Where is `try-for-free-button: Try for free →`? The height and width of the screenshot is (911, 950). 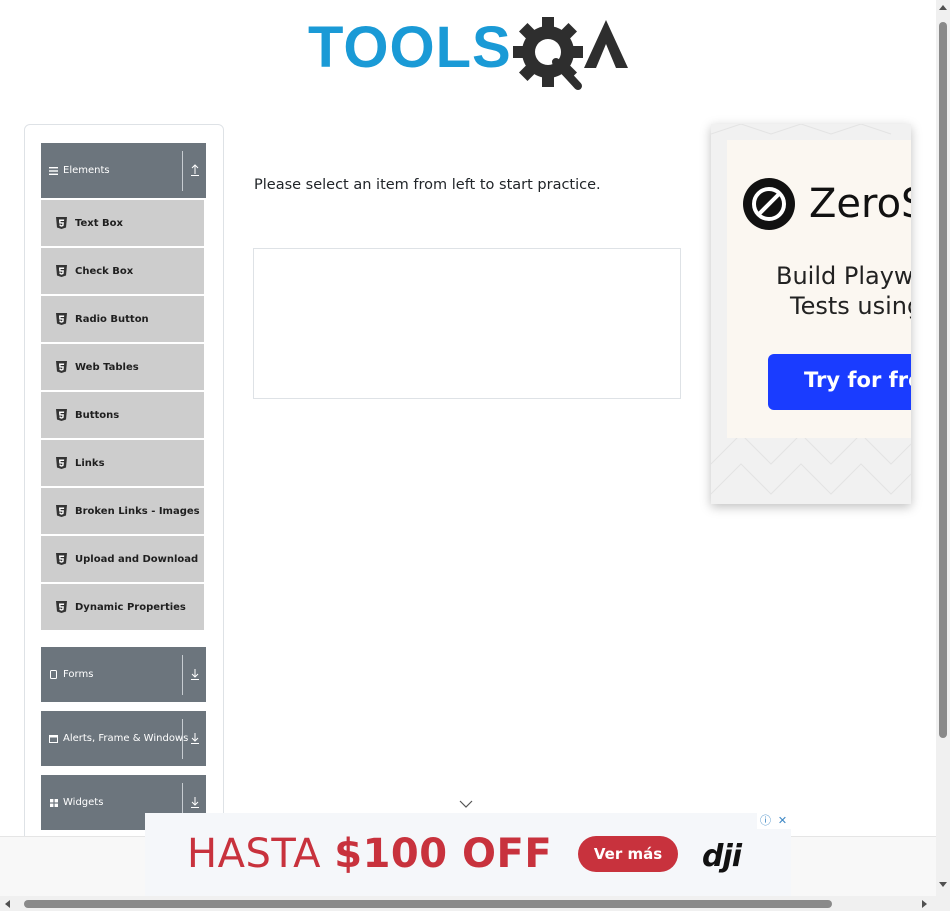 try-for-free-button: Try for free → is located at coordinates (839, 382).